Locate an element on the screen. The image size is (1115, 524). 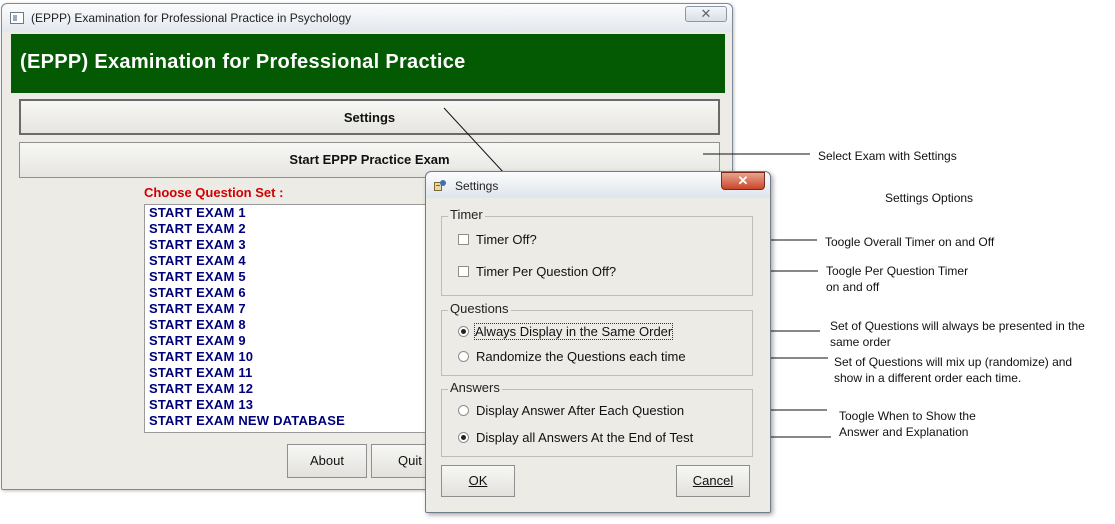
cancel-button: Cancel is located at coordinates (713, 481).